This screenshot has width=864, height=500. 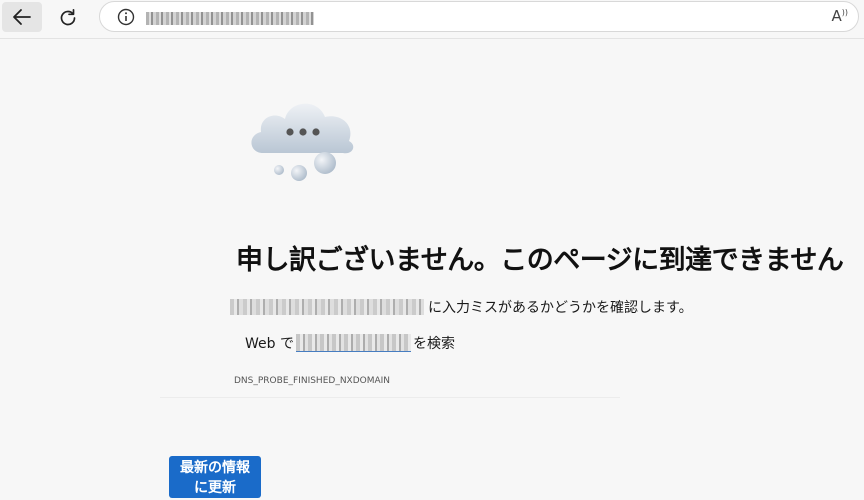 I want to click on browser-toolbar: A)), so click(x=432, y=19).